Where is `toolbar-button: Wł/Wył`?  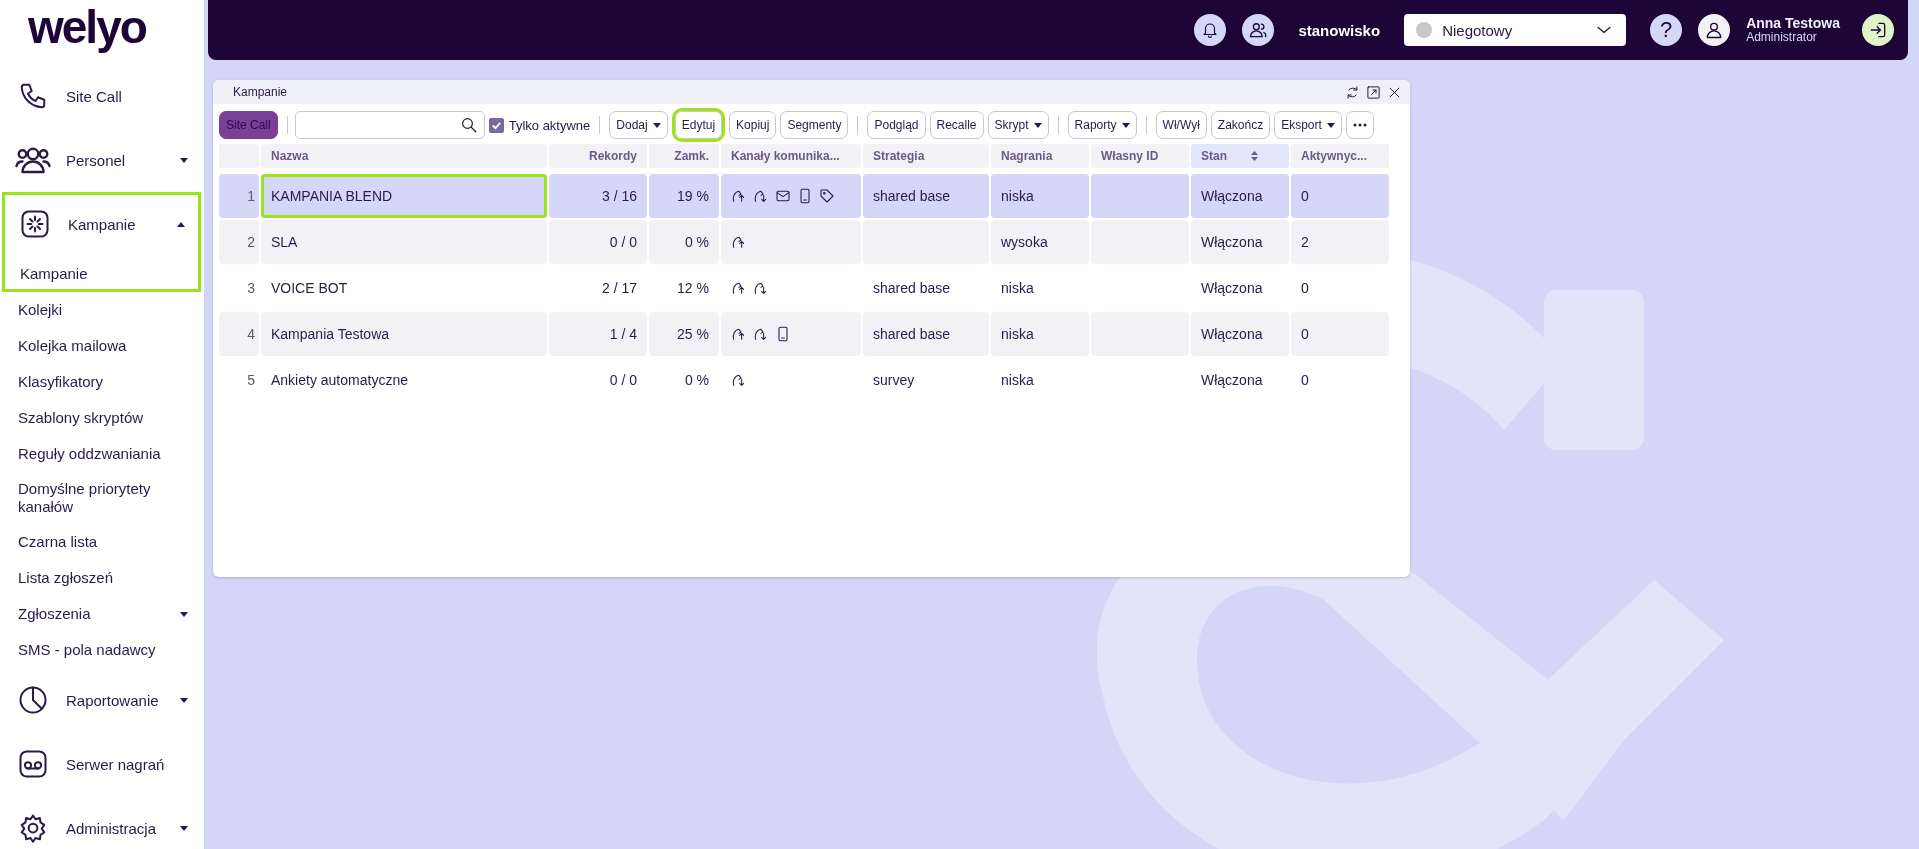
toolbar-button: Wł/Wył is located at coordinates (1181, 125).